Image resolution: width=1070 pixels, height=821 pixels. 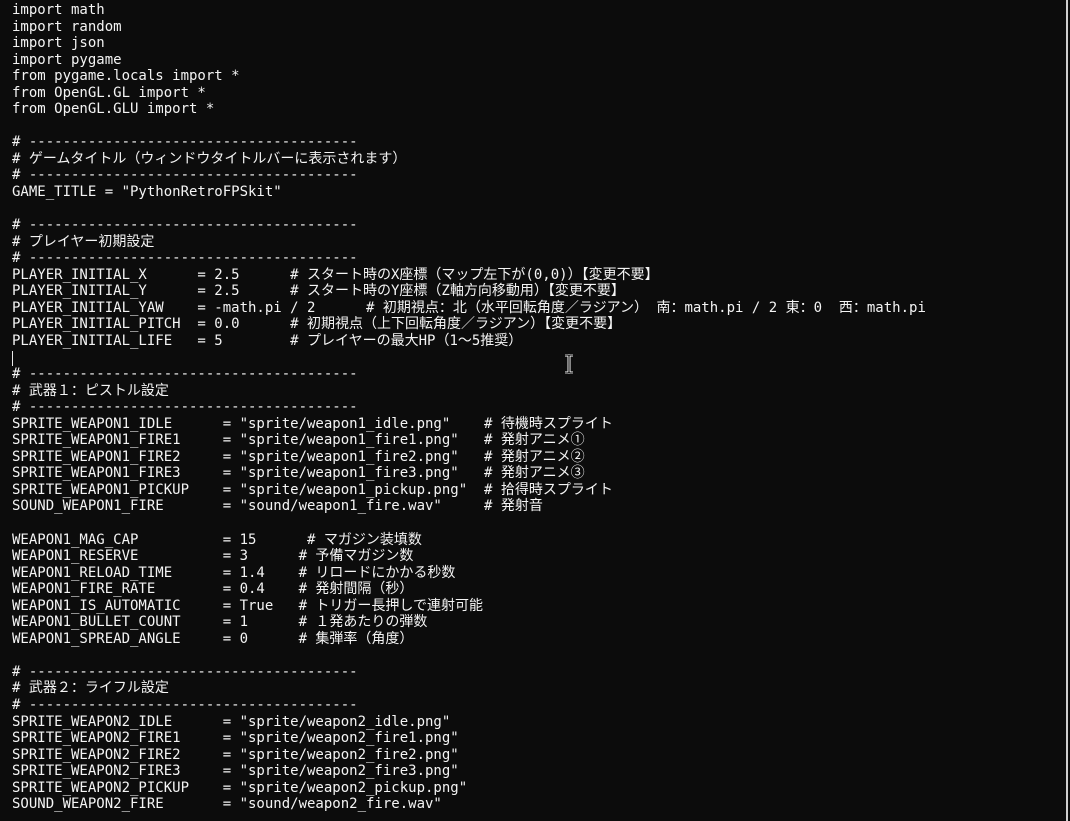 What do you see at coordinates (469, 60) in the screenshot?
I see `code-line: import pygame` at bounding box center [469, 60].